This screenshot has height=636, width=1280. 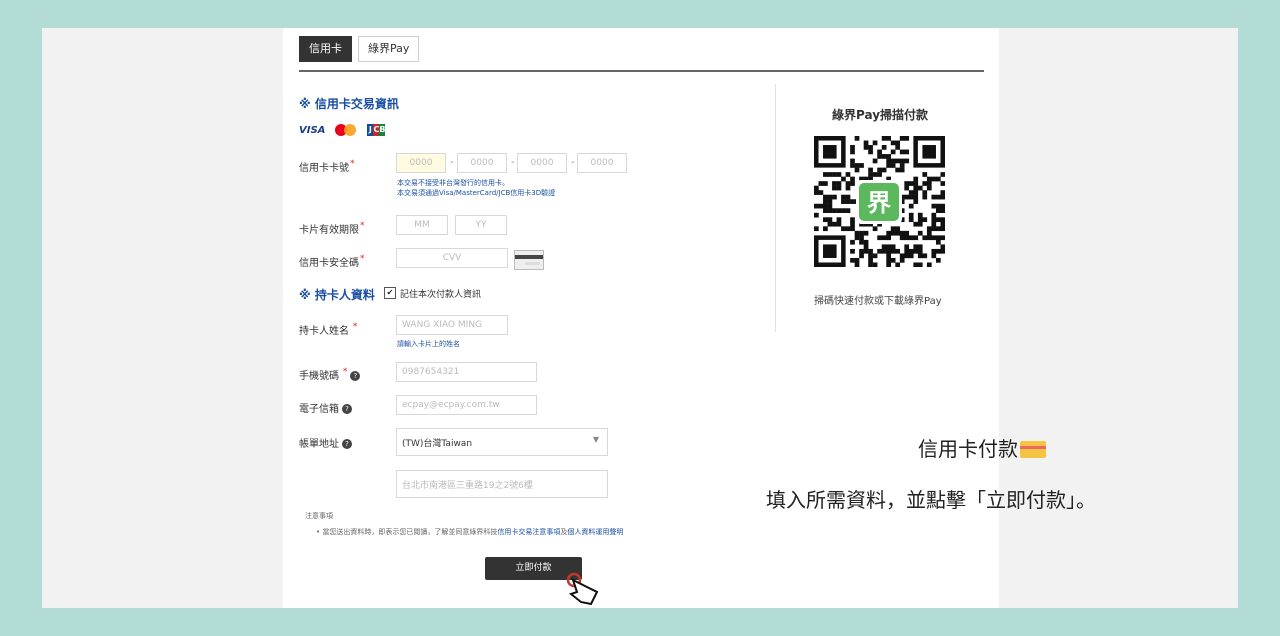 What do you see at coordinates (346, 130) in the screenshot?
I see `mastercard-icon` at bounding box center [346, 130].